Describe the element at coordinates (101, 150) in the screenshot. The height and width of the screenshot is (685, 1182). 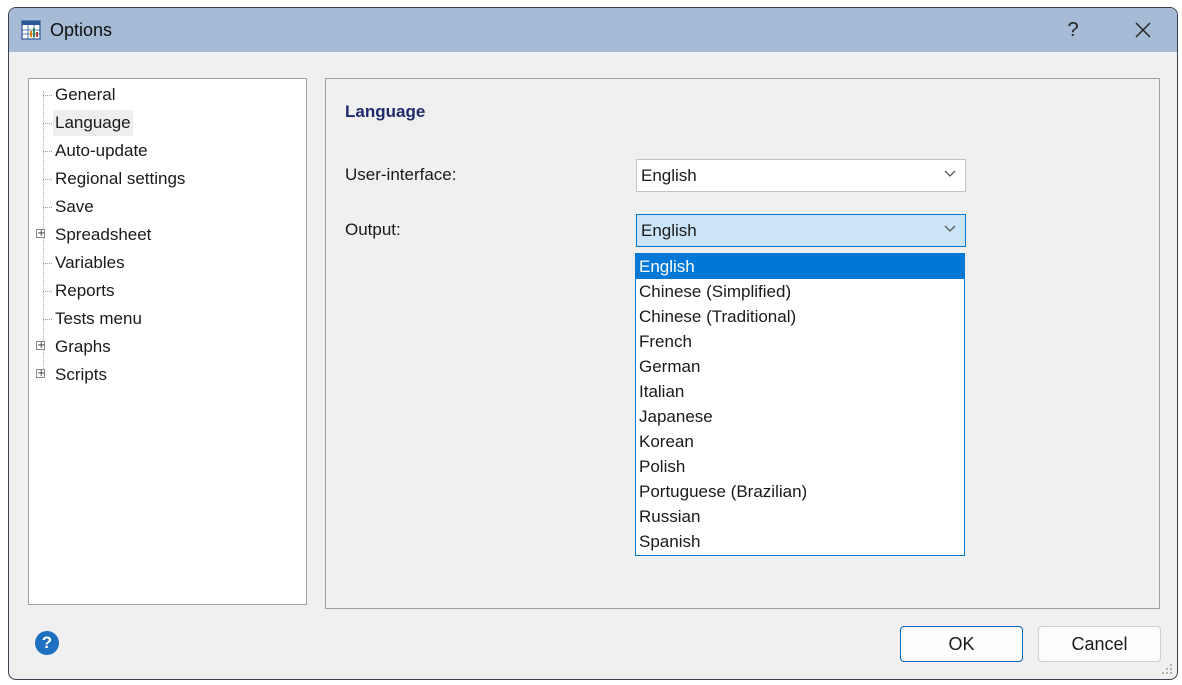
I see `tree-item-label: Auto-update` at that location.